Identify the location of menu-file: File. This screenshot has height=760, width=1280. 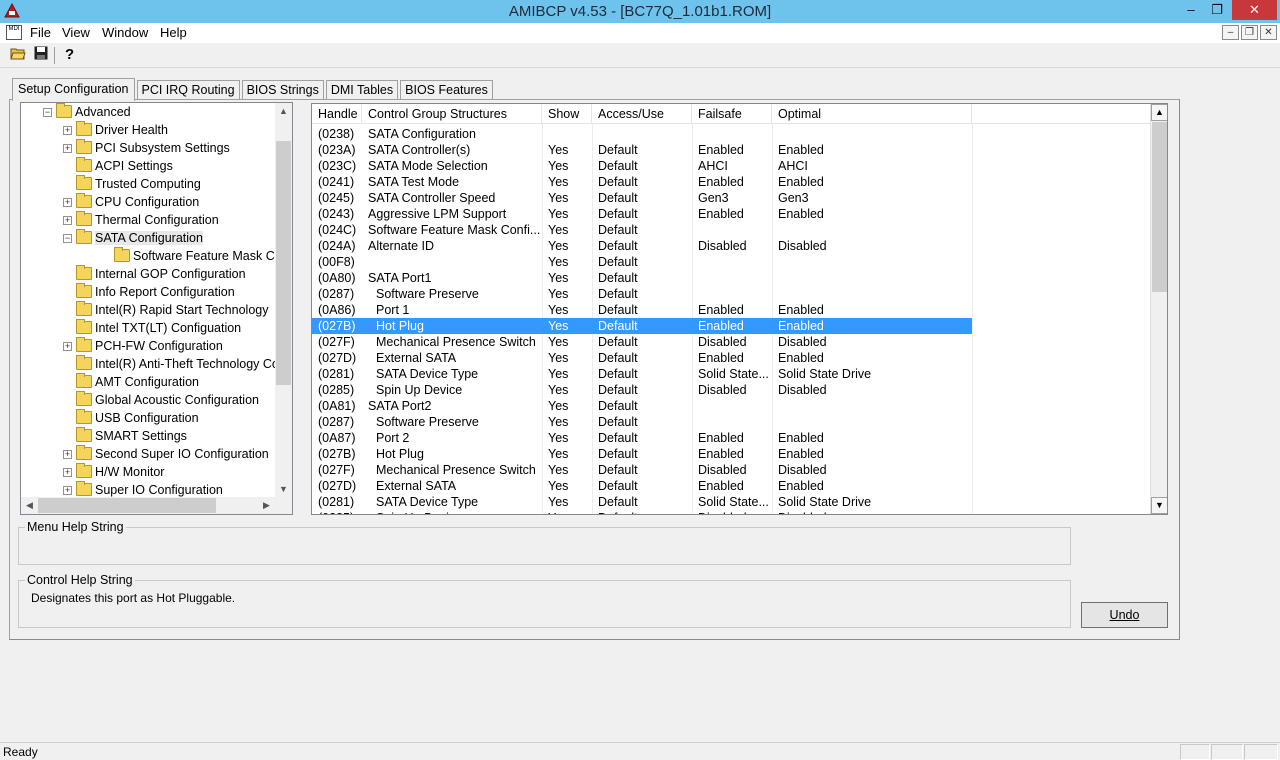
(40, 32).